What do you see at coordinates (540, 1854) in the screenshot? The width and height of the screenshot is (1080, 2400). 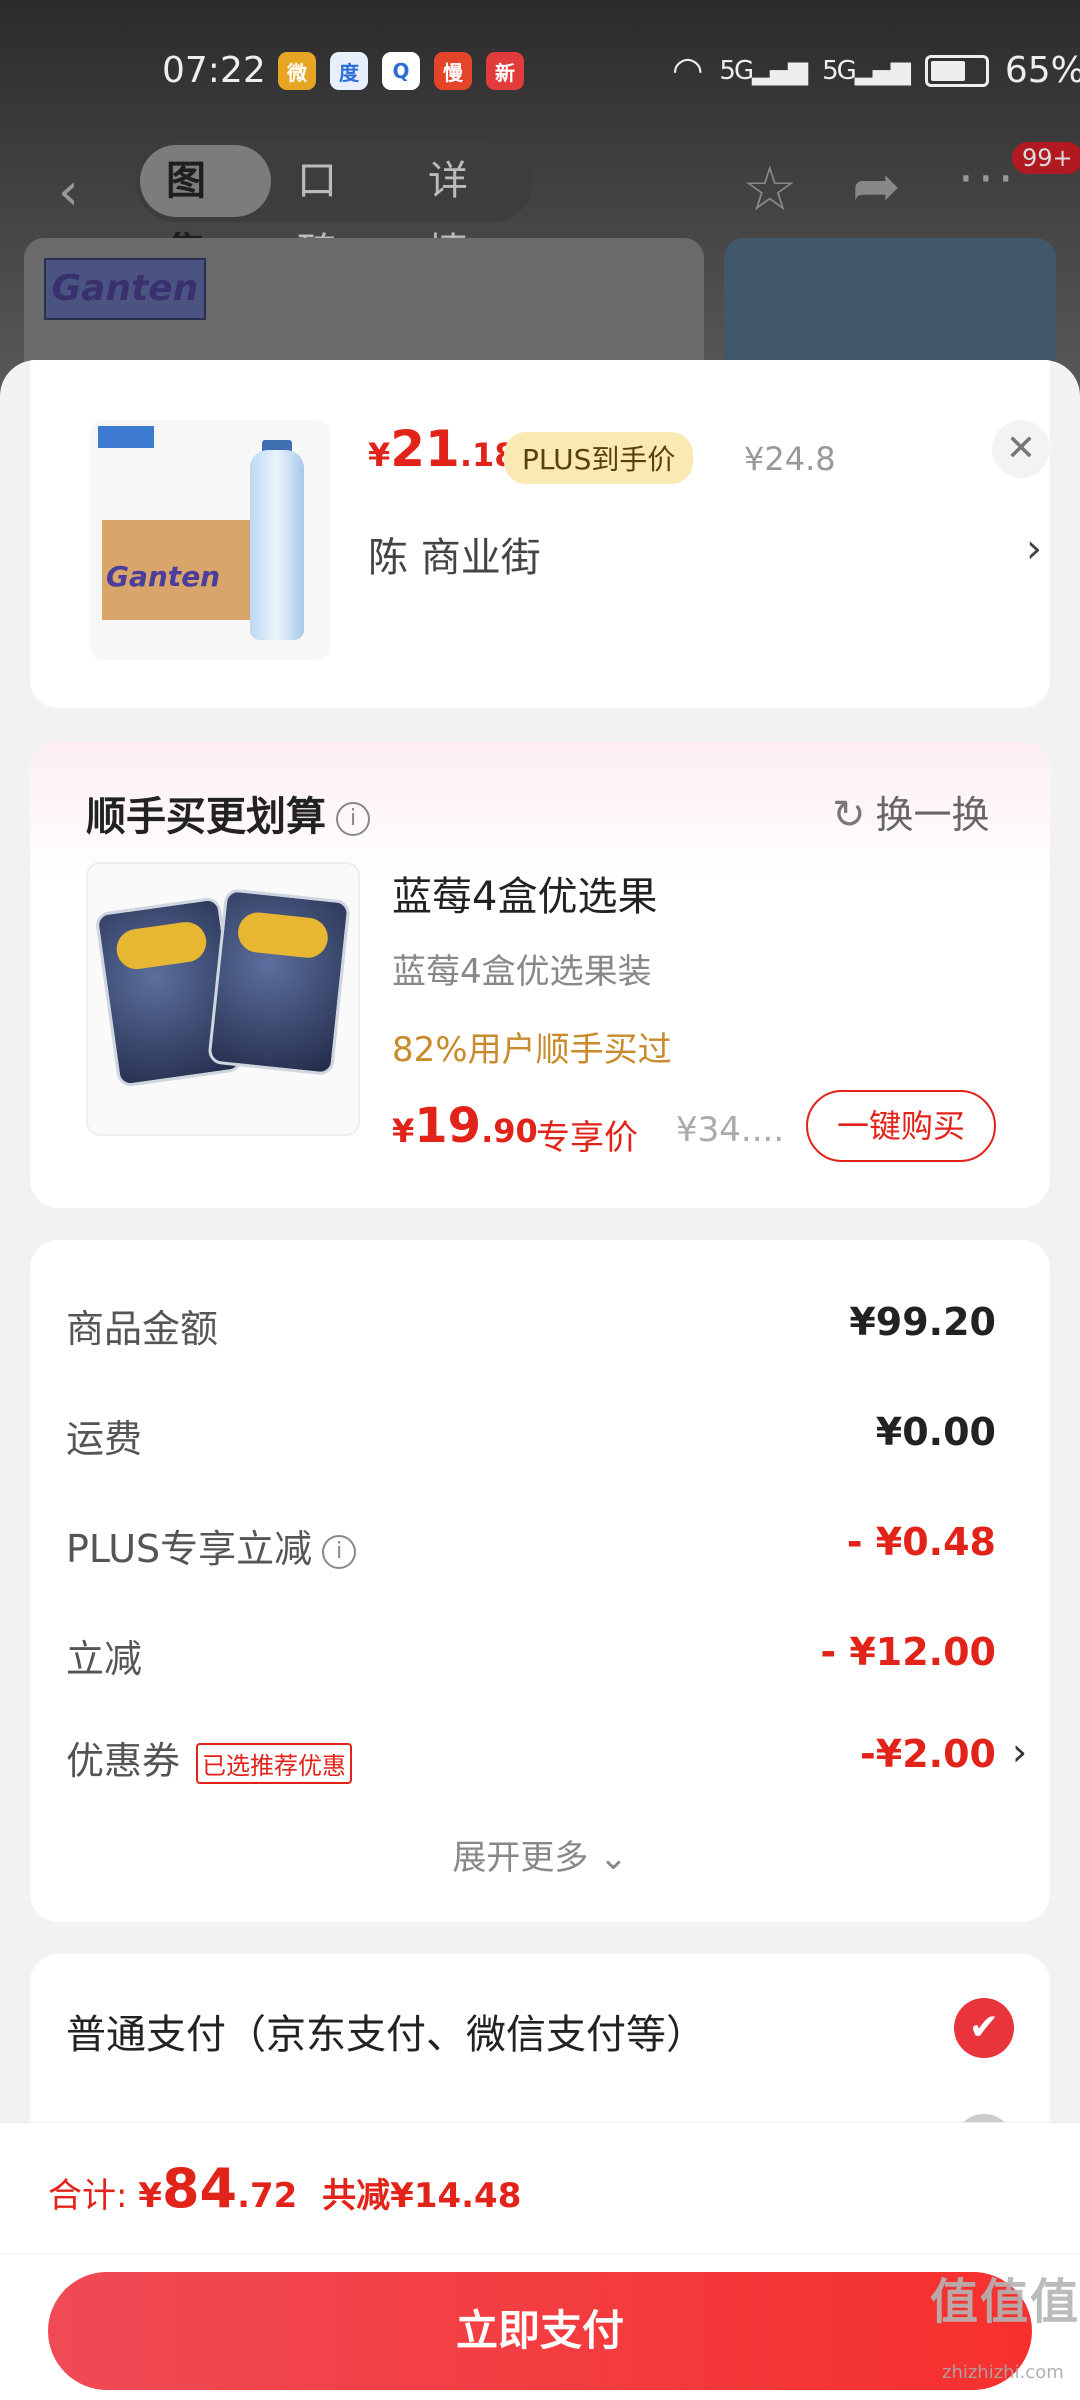 I see `expand-more-button: 展开更多 ⌄` at bounding box center [540, 1854].